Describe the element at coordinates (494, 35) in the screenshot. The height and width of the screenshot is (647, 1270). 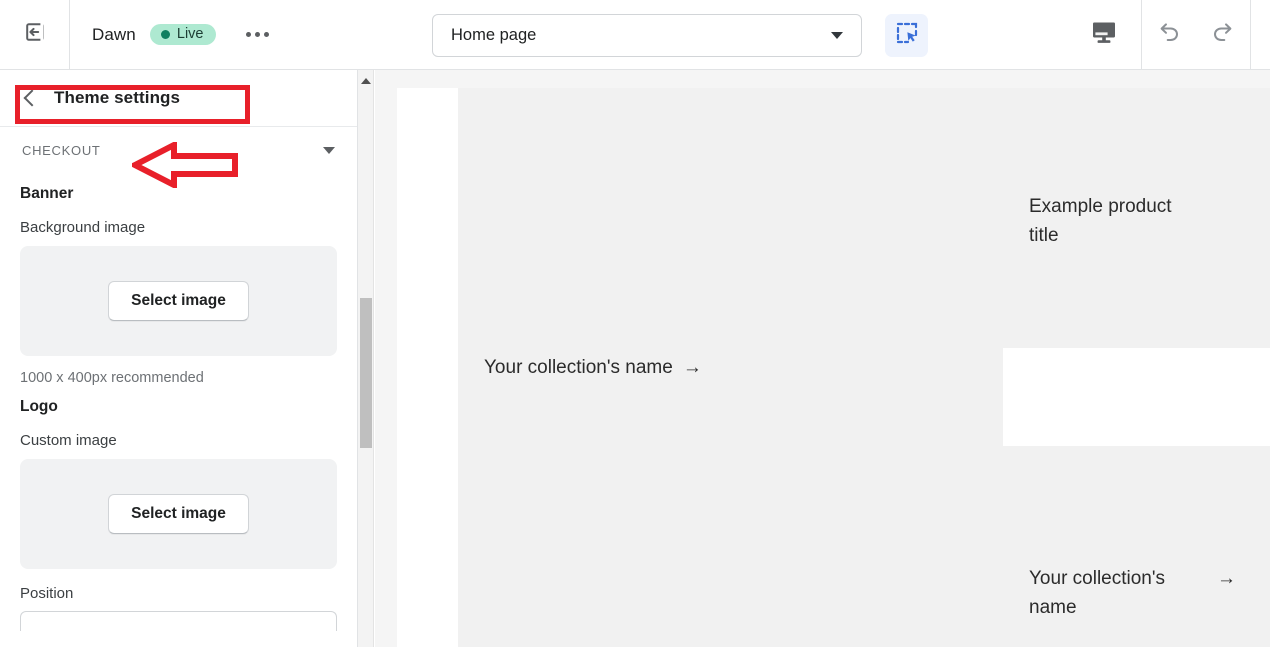
I see `page-selector-value: Home page` at that location.